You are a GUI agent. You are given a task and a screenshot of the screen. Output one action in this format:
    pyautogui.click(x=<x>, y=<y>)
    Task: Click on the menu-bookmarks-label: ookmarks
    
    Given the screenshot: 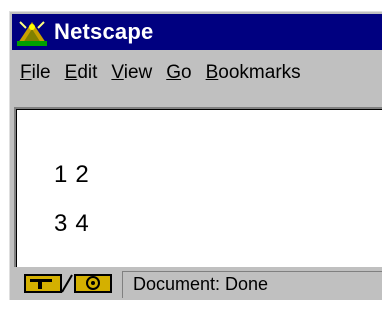 What is the action you would take?
    pyautogui.click(x=259, y=72)
    